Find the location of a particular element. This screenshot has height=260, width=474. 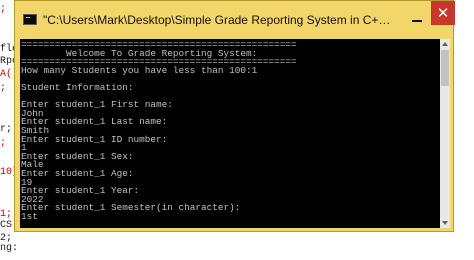

console-app-icon is located at coordinates (30, 19).